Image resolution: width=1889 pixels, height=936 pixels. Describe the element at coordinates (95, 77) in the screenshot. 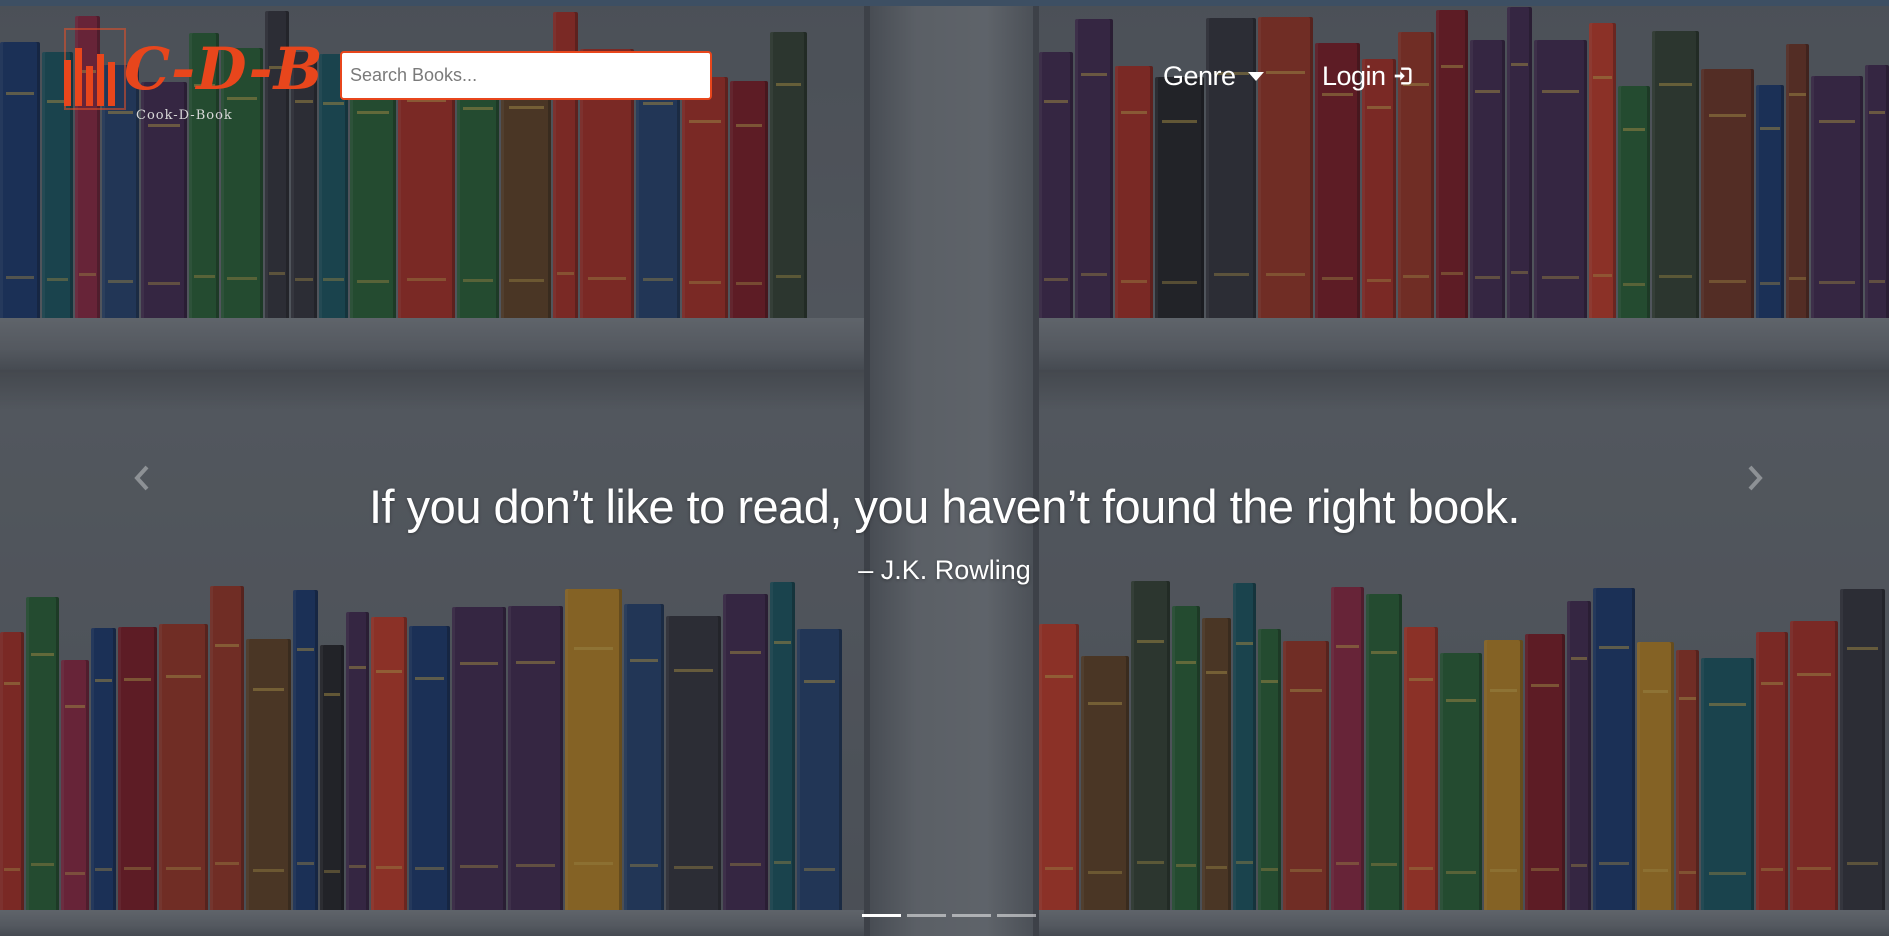

I see `bookshelf-icon` at that location.